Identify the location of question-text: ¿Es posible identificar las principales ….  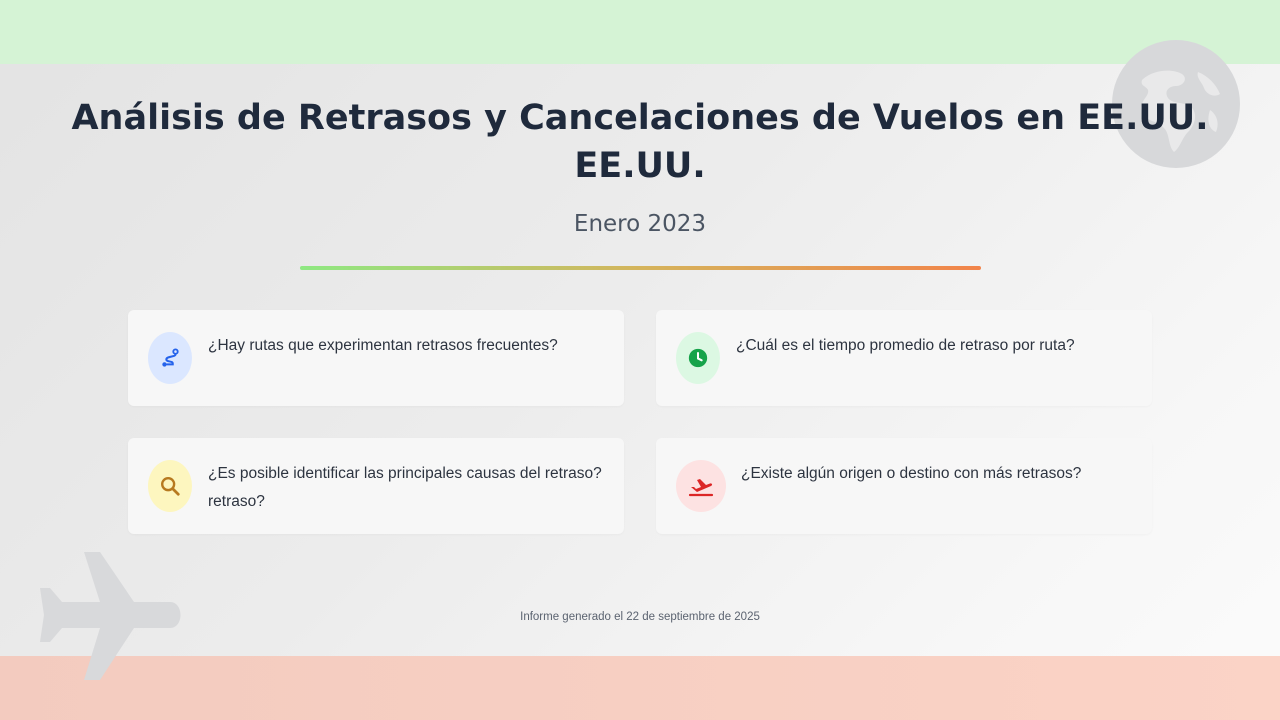
(405, 487).